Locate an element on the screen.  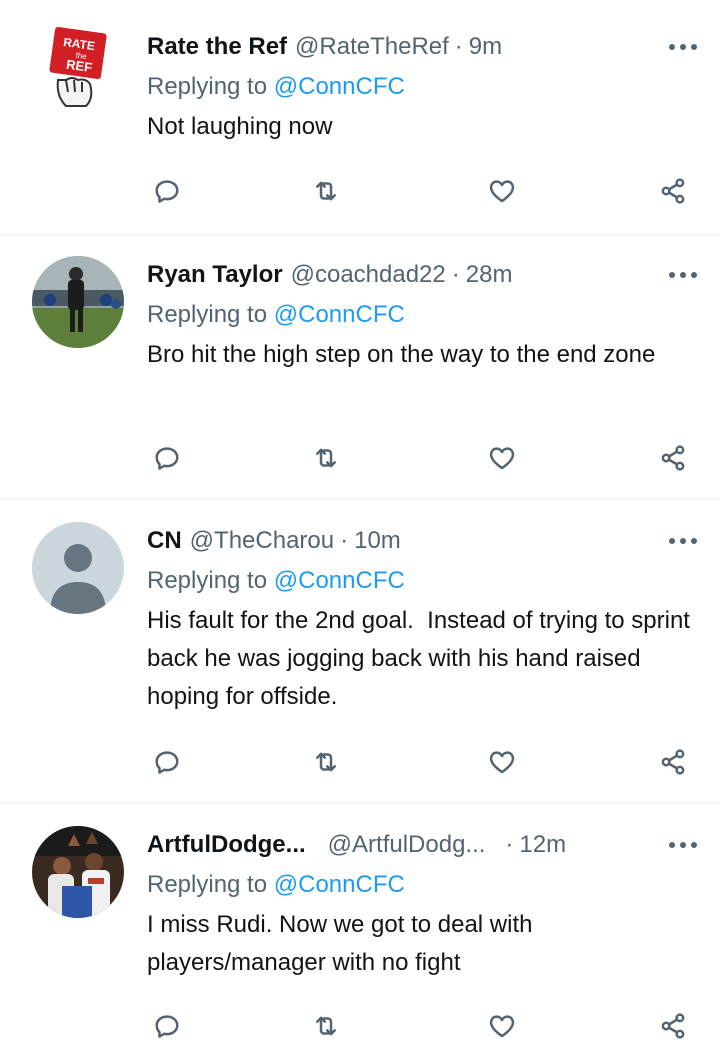
default-avatar-icon is located at coordinates (78, 568).